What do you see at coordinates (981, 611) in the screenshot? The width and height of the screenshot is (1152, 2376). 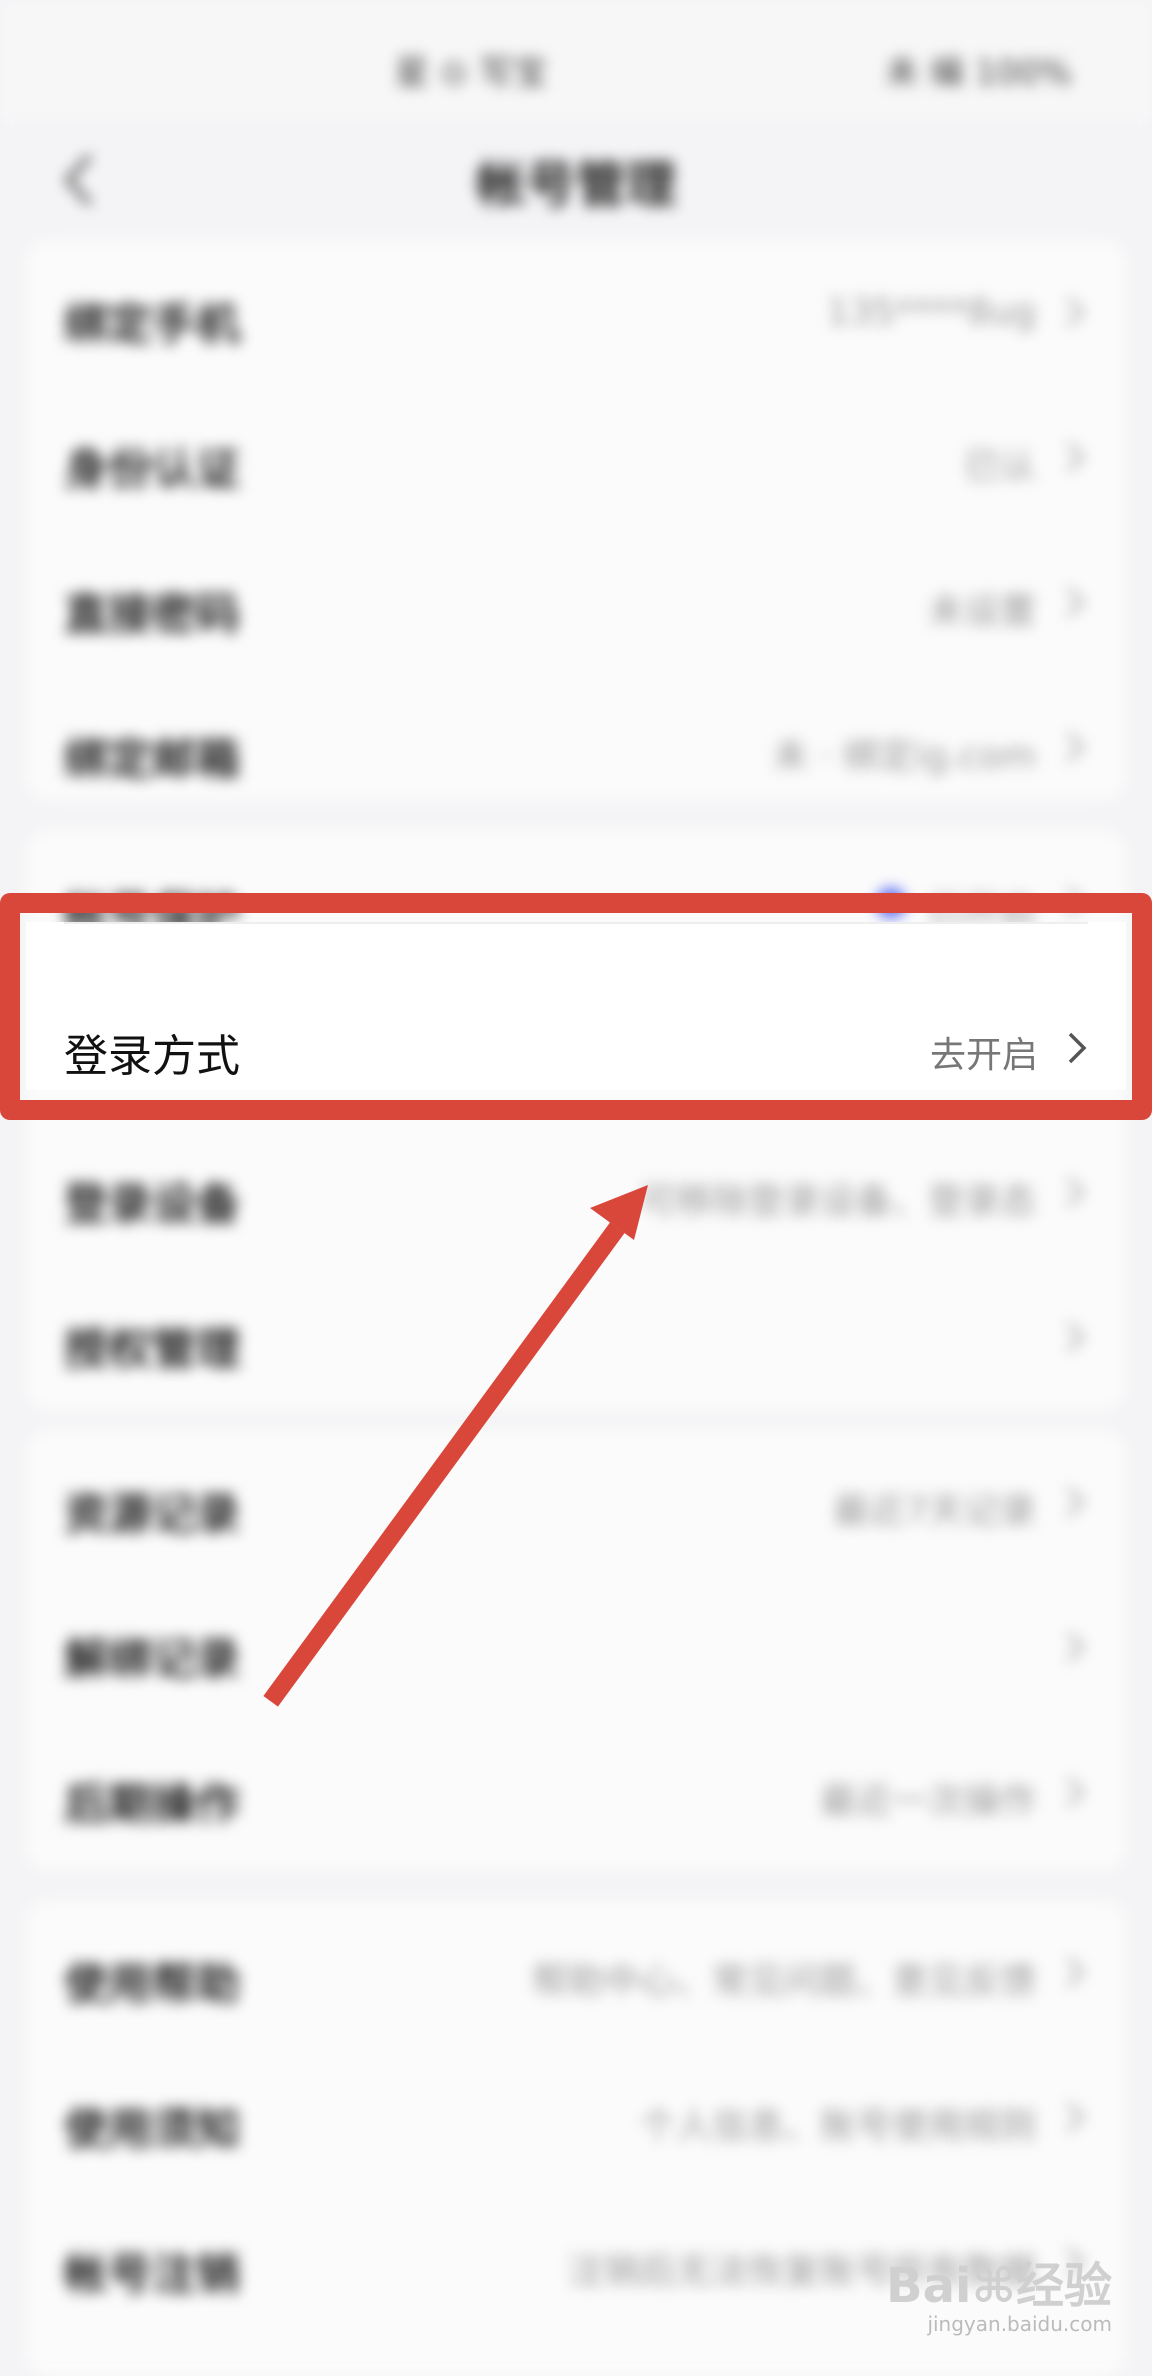 I see `row-value: 未设置` at bounding box center [981, 611].